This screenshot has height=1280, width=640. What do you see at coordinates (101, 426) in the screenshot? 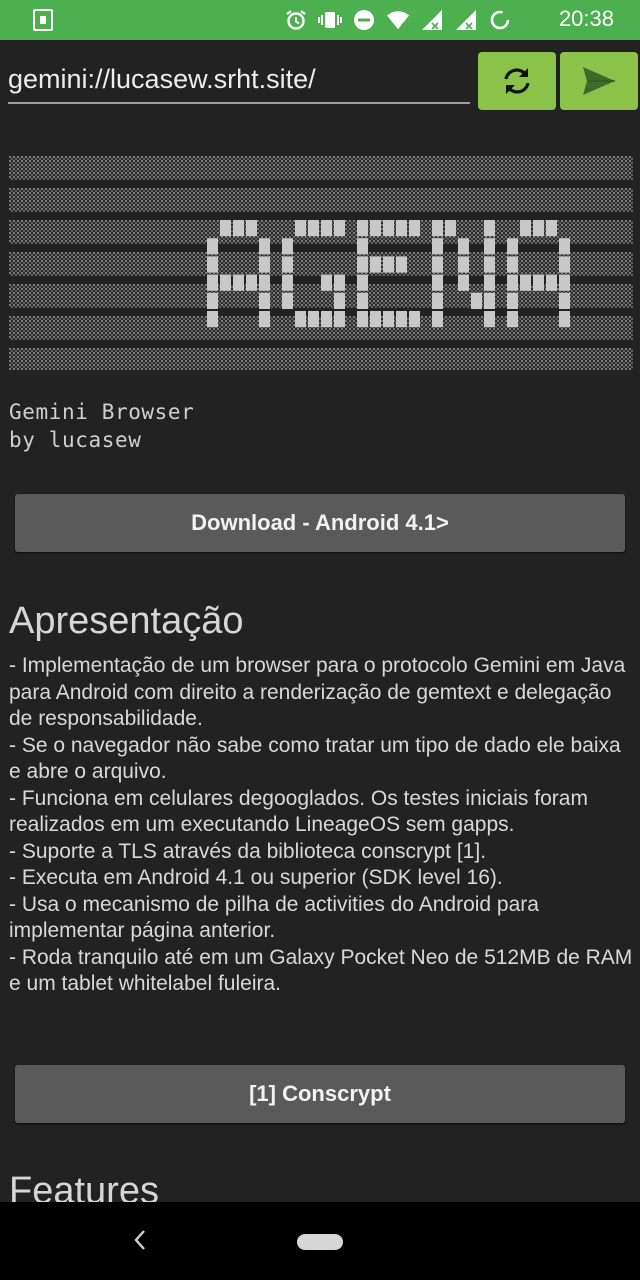
I see `intro-text: Gemini Browser by lucasew` at bounding box center [101, 426].